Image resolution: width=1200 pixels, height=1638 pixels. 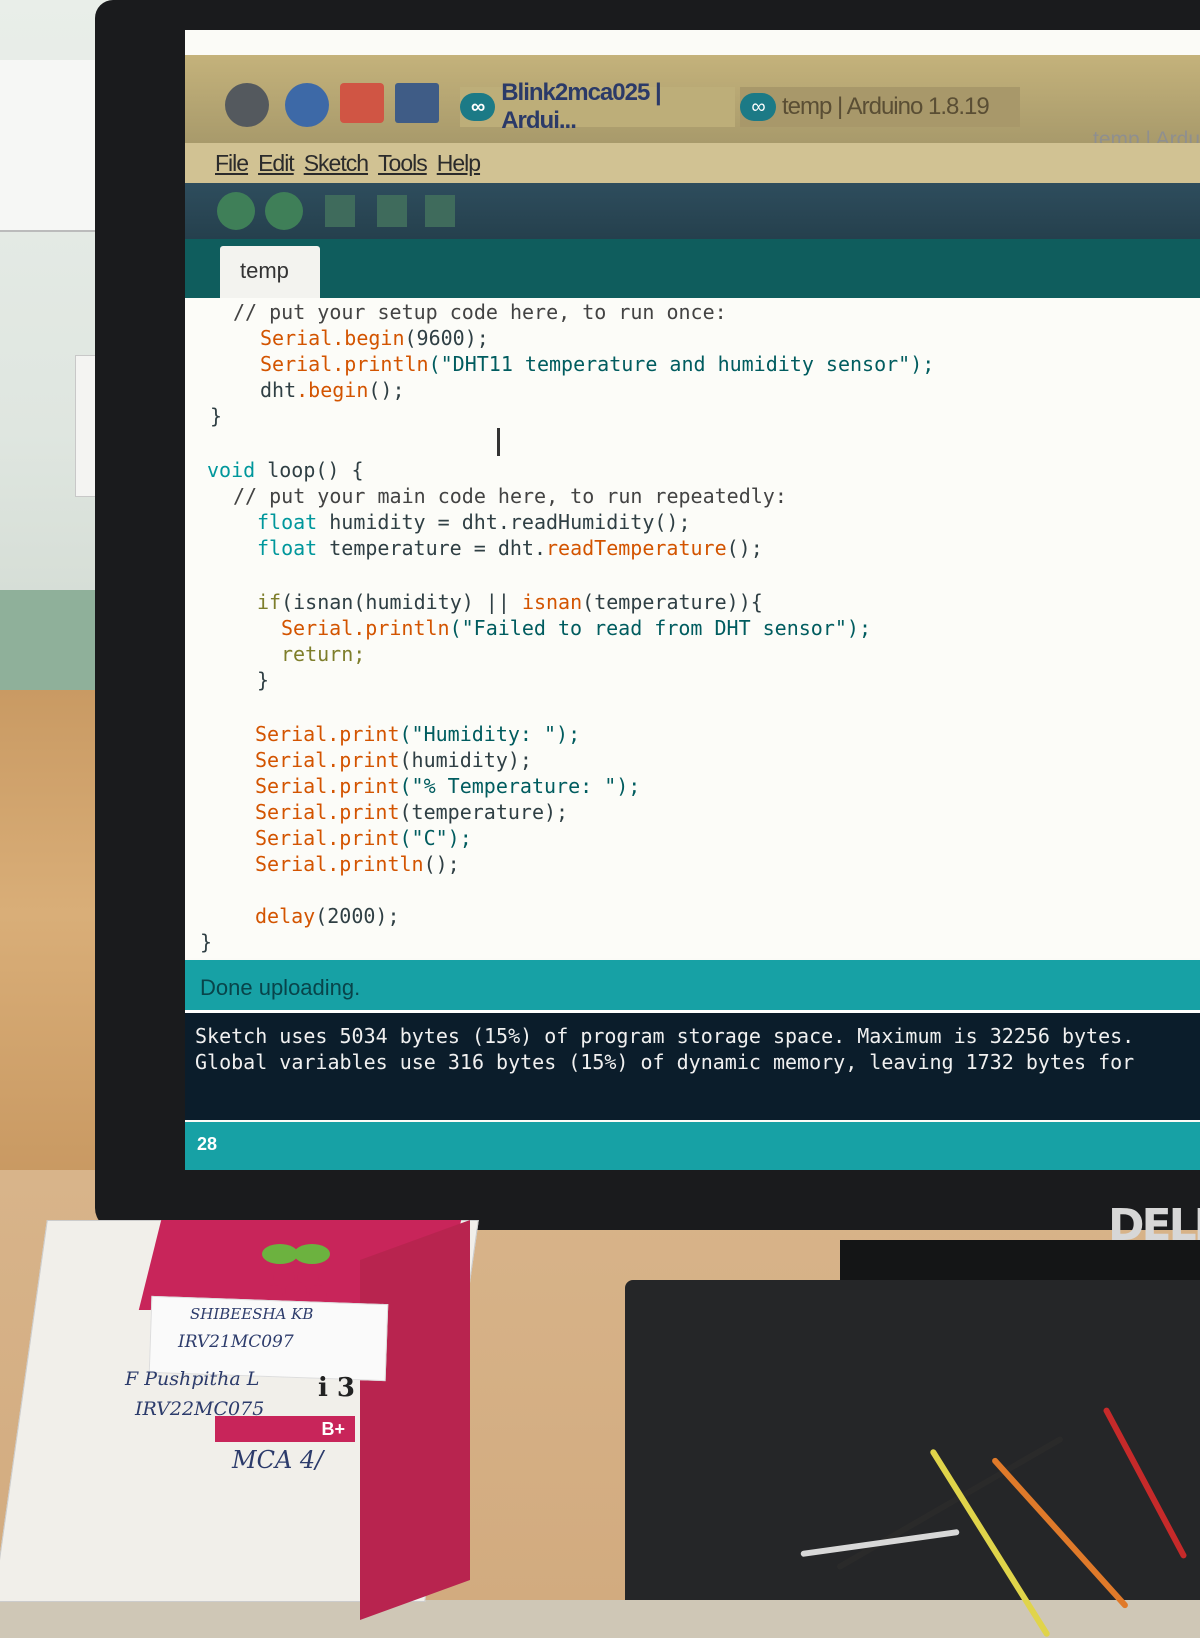 I want to click on menu-file: File, so click(x=232, y=163).